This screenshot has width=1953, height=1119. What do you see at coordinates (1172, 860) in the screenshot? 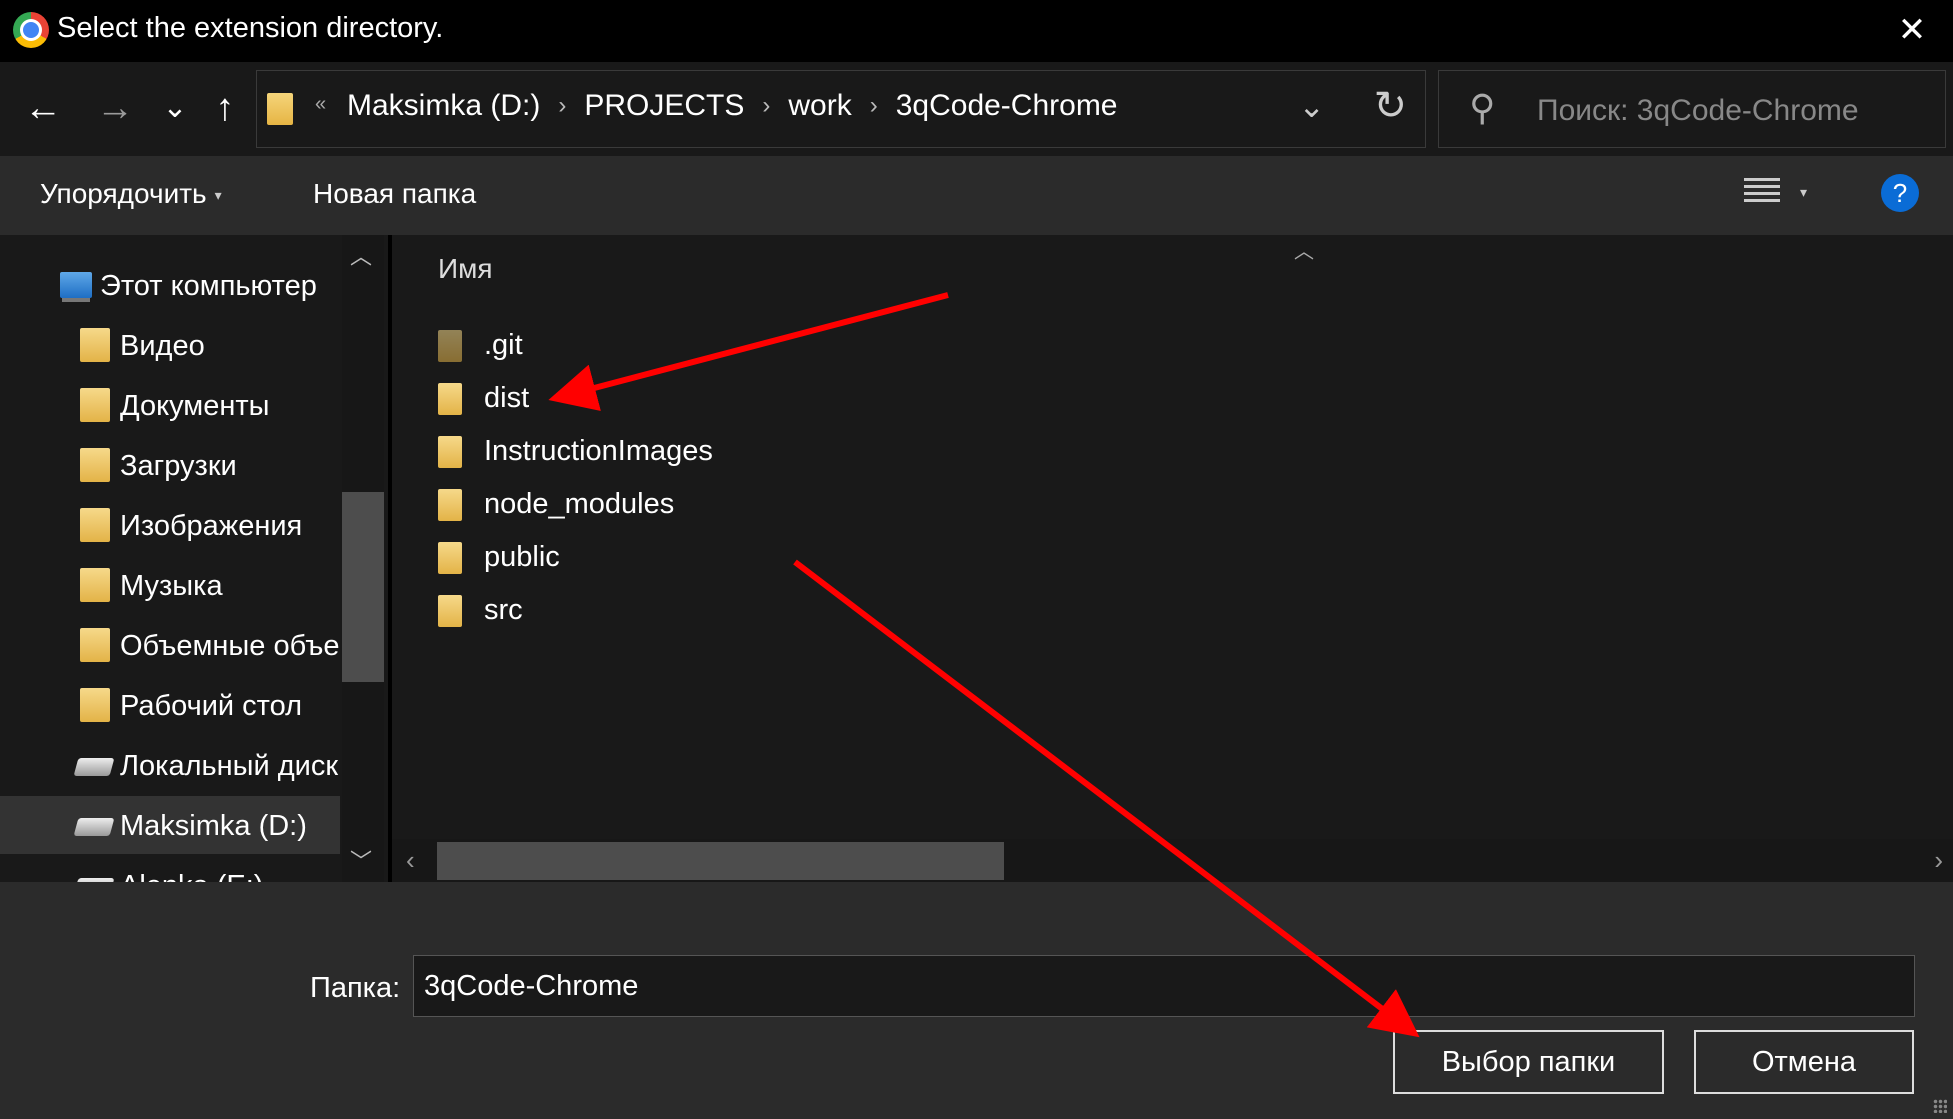
I see `horizontal-scrollbar: ‹ ›` at bounding box center [1172, 860].